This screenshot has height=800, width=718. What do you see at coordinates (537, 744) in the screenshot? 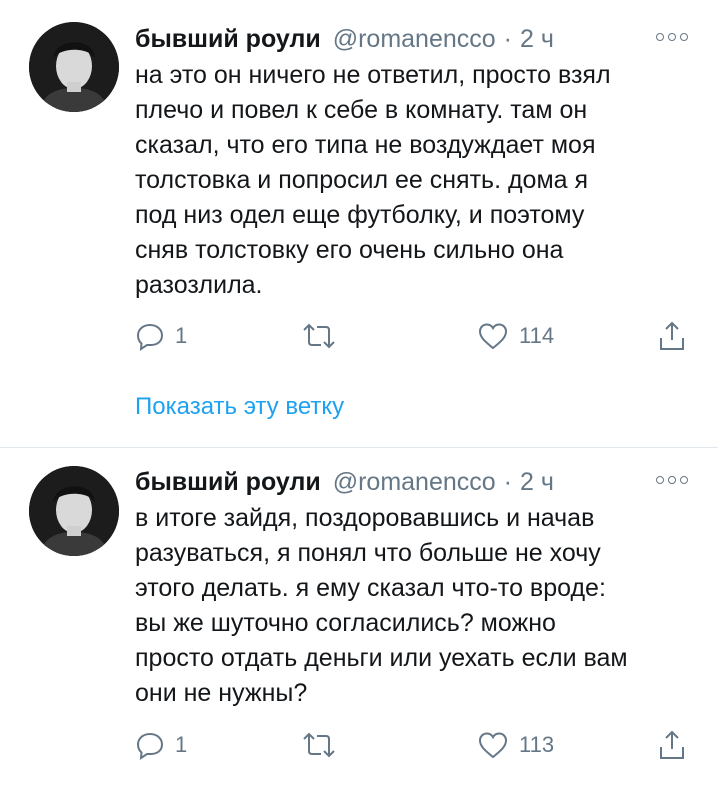
I see `like-count: 113` at bounding box center [537, 744].